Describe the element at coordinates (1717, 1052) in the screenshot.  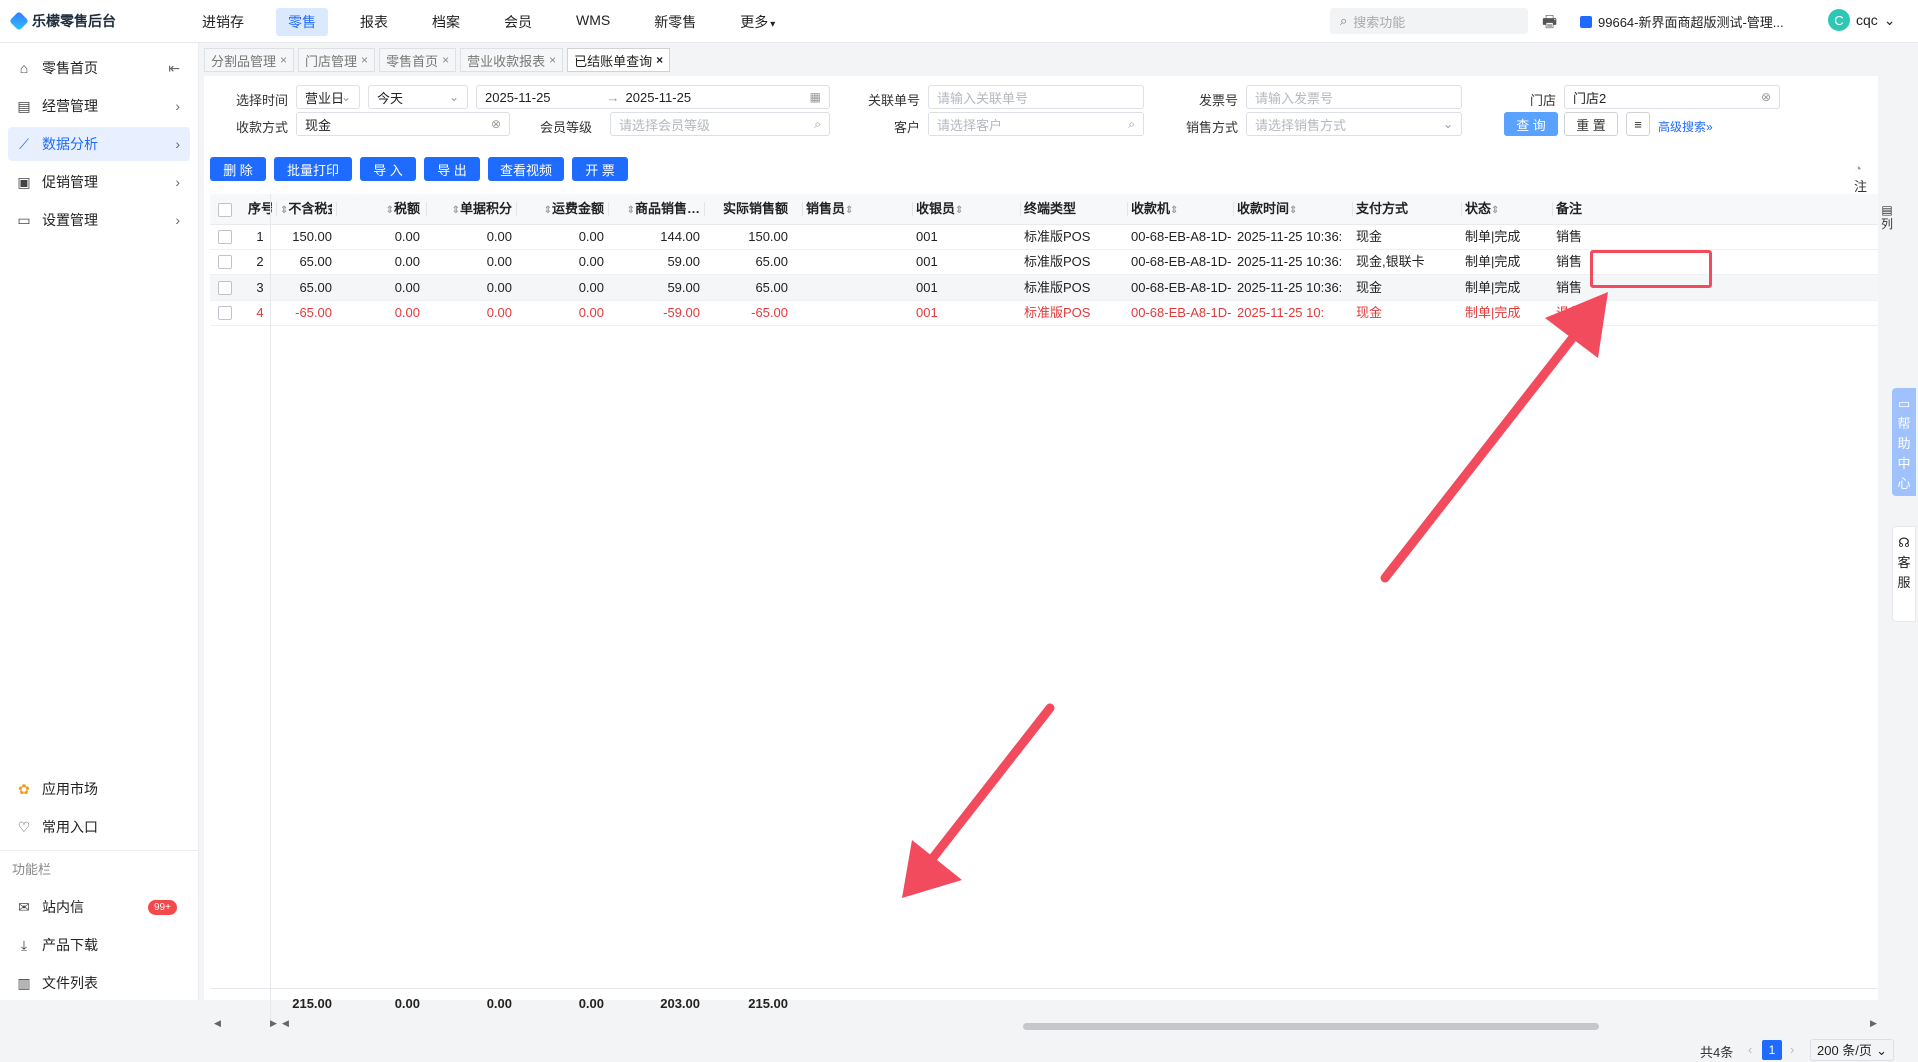
I see `total-count: 共4条` at that location.